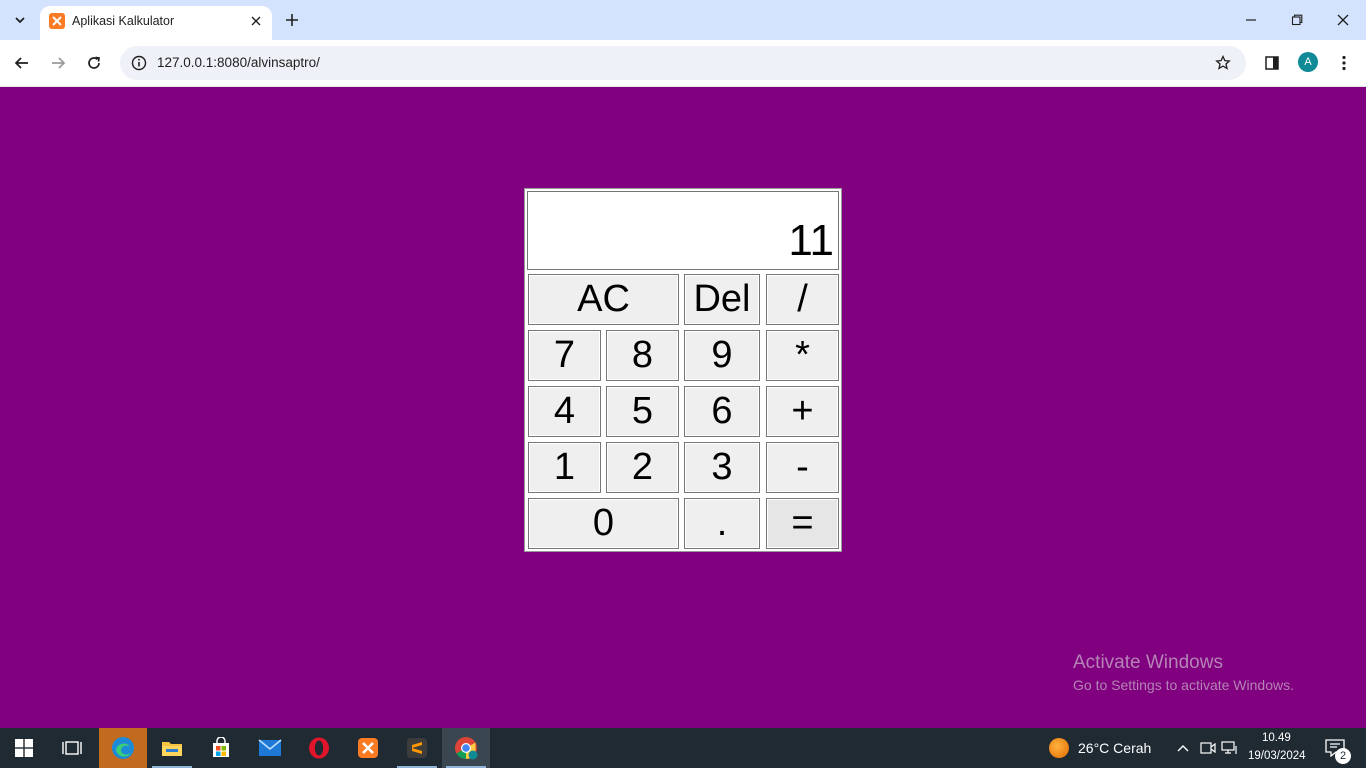  I want to click on file-explorer-icon, so click(172, 748).